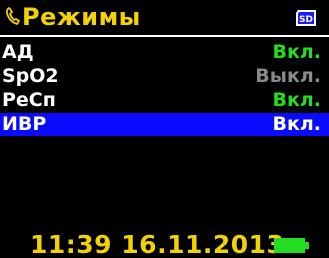 This screenshot has height=258, width=329. I want to click on status-bar: 11:39 16.11.2013, so click(164, 244).